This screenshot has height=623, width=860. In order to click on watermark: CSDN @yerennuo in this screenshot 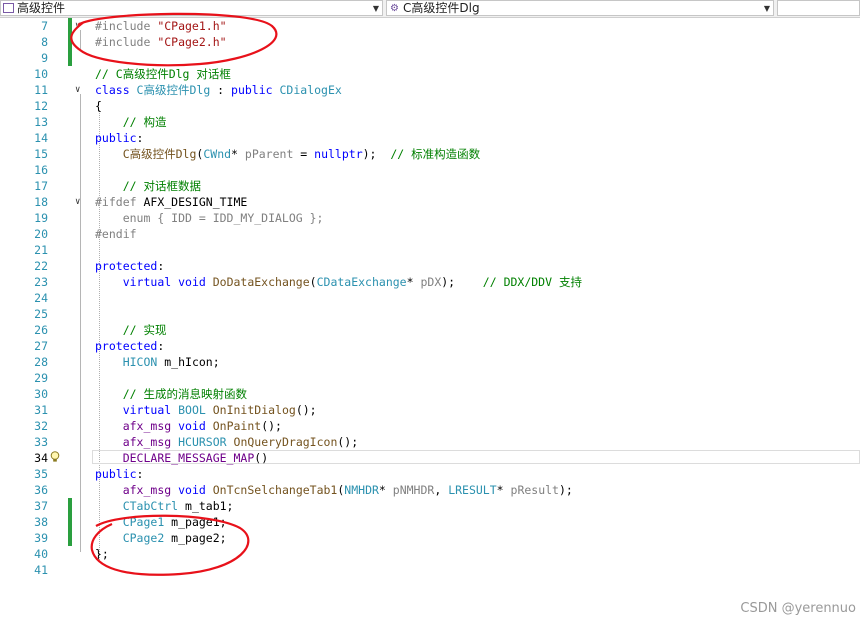, I will do `click(798, 608)`.